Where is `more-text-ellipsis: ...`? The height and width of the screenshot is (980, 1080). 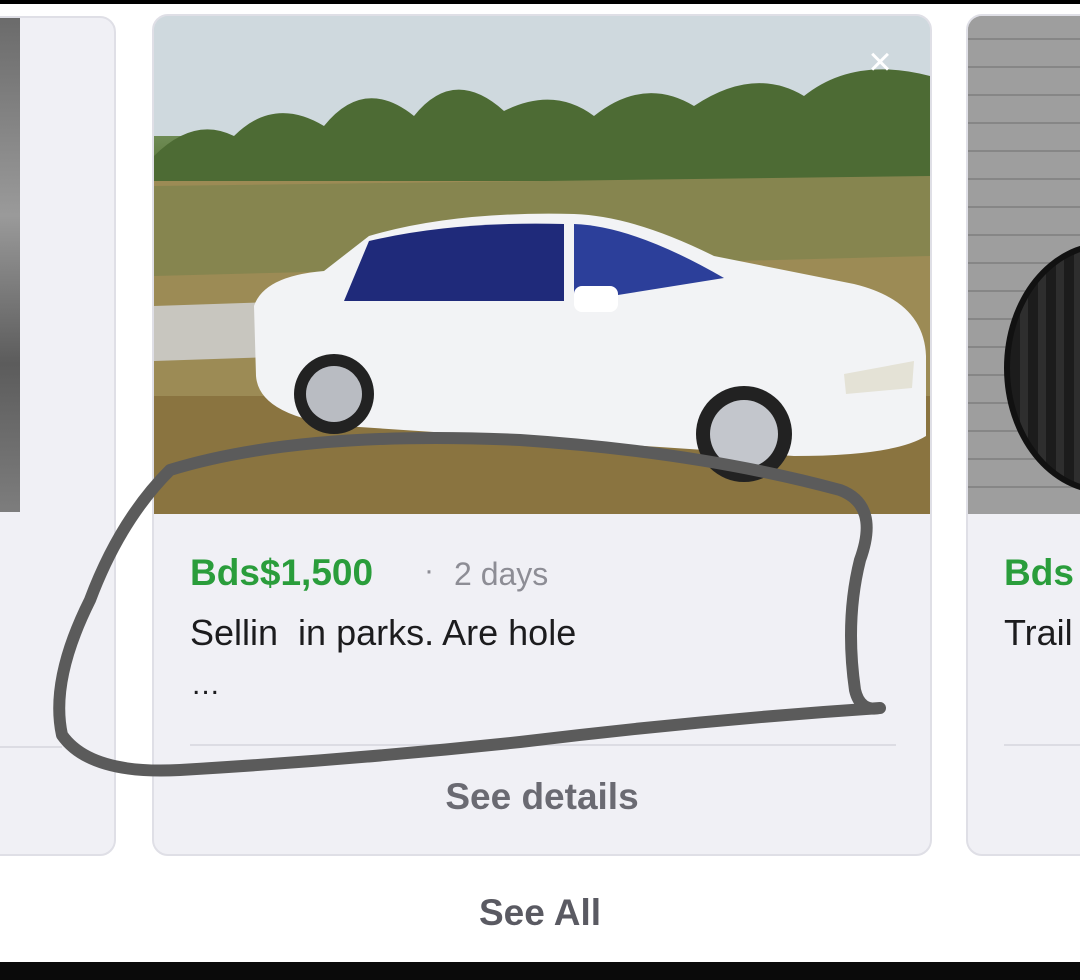 more-text-ellipsis: ... is located at coordinates (206, 684).